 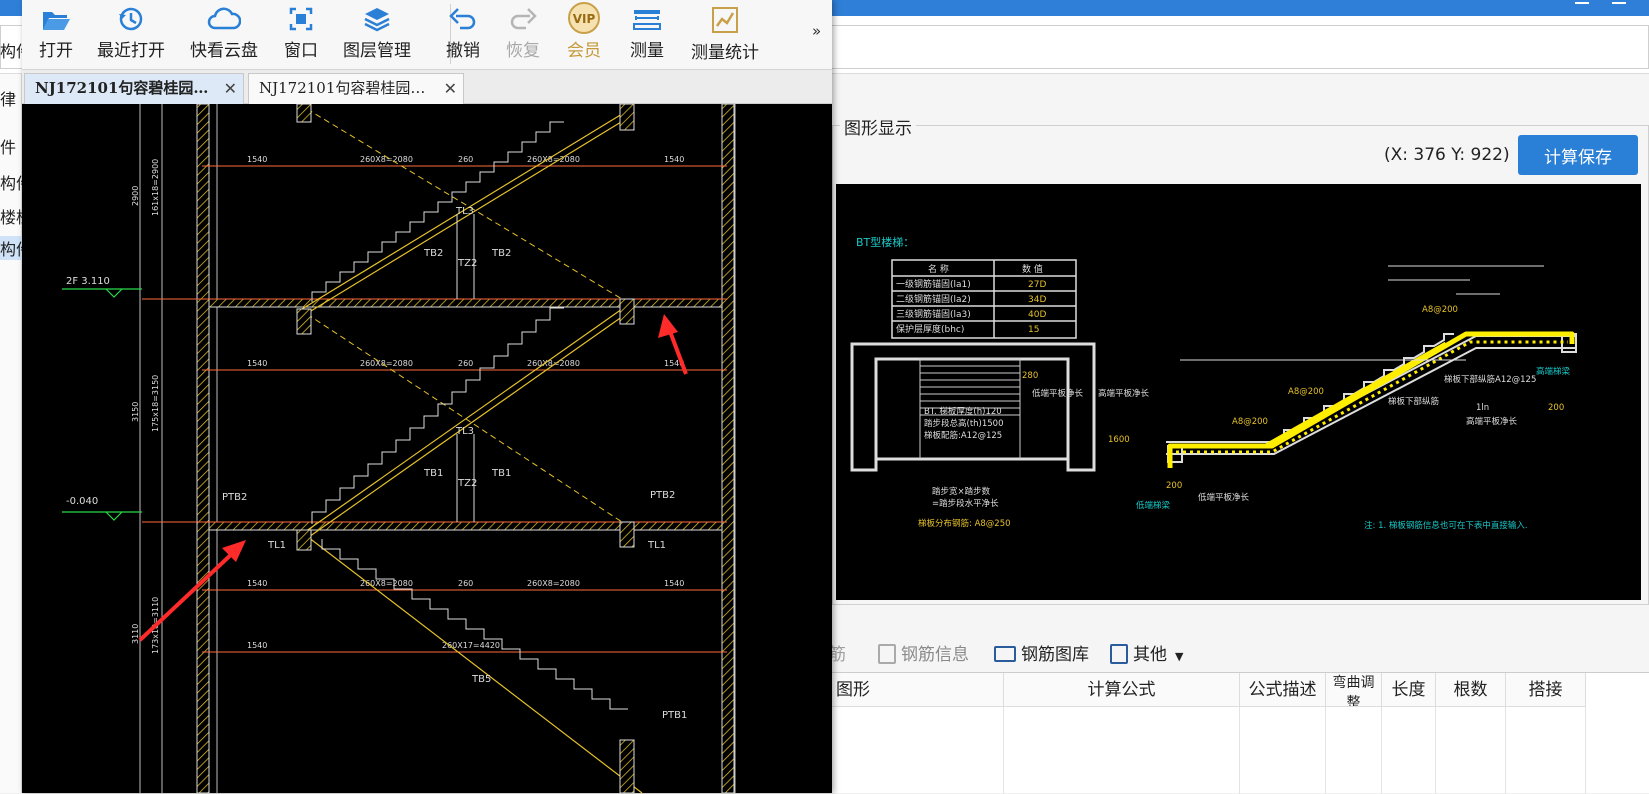 I want to click on cloud-icon, so click(x=224, y=18).